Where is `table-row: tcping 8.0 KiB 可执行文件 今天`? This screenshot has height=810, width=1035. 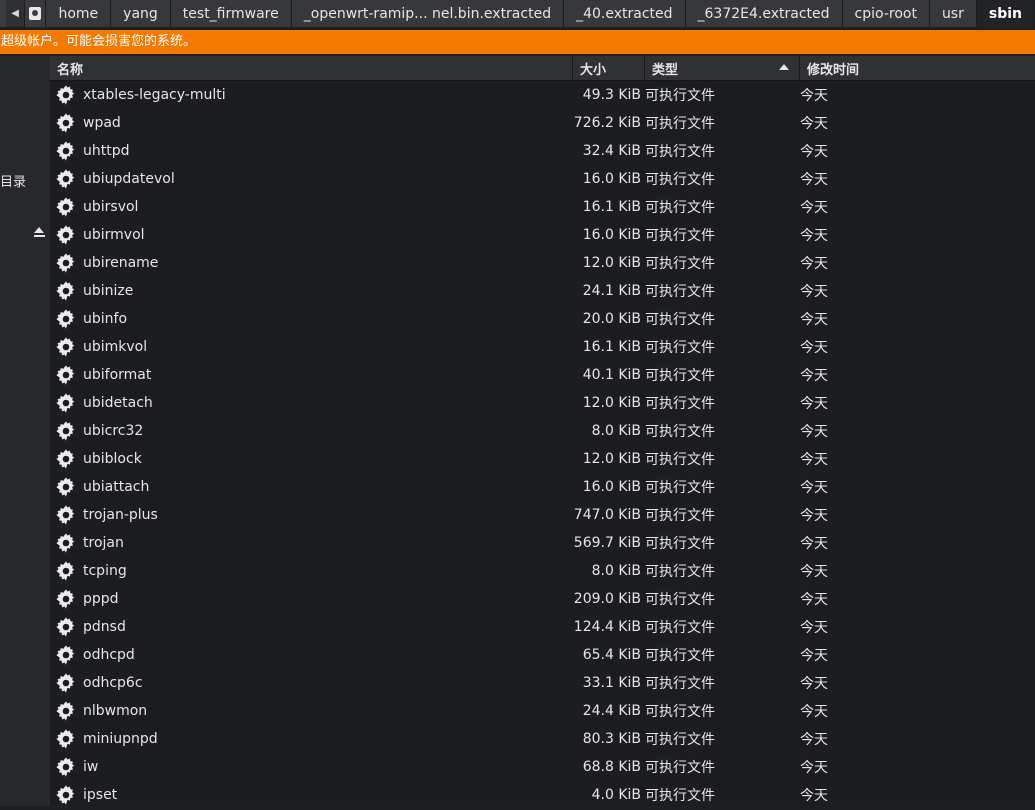 table-row: tcping 8.0 KiB 可执行文件 今天 is located at coordinates (542, 571).